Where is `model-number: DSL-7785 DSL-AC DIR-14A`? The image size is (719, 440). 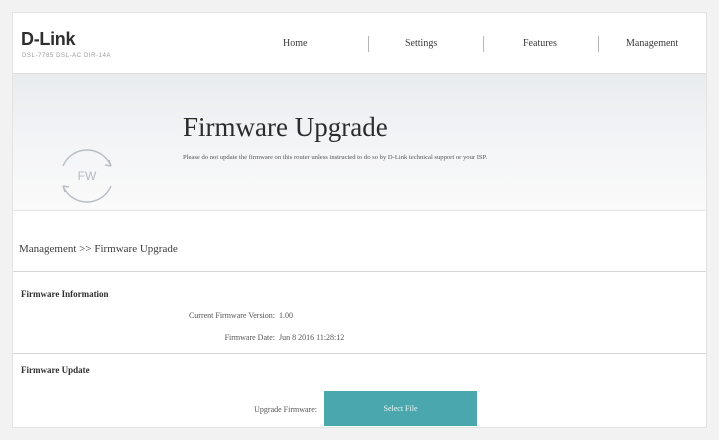
model-number: DSL-7785 DSL-AC DIR-14A is located at coordinates (67, 56).